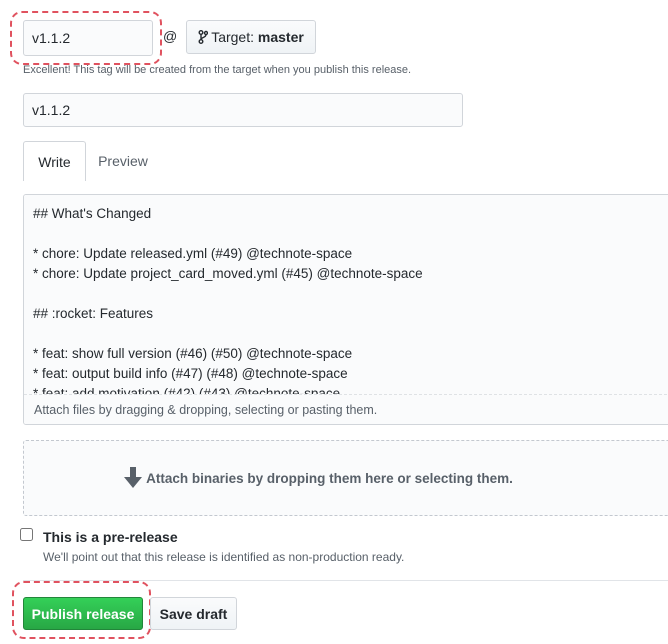 This screenshot has height=644, width=668. I want to click on tab-write: Write, so click(54, 161).